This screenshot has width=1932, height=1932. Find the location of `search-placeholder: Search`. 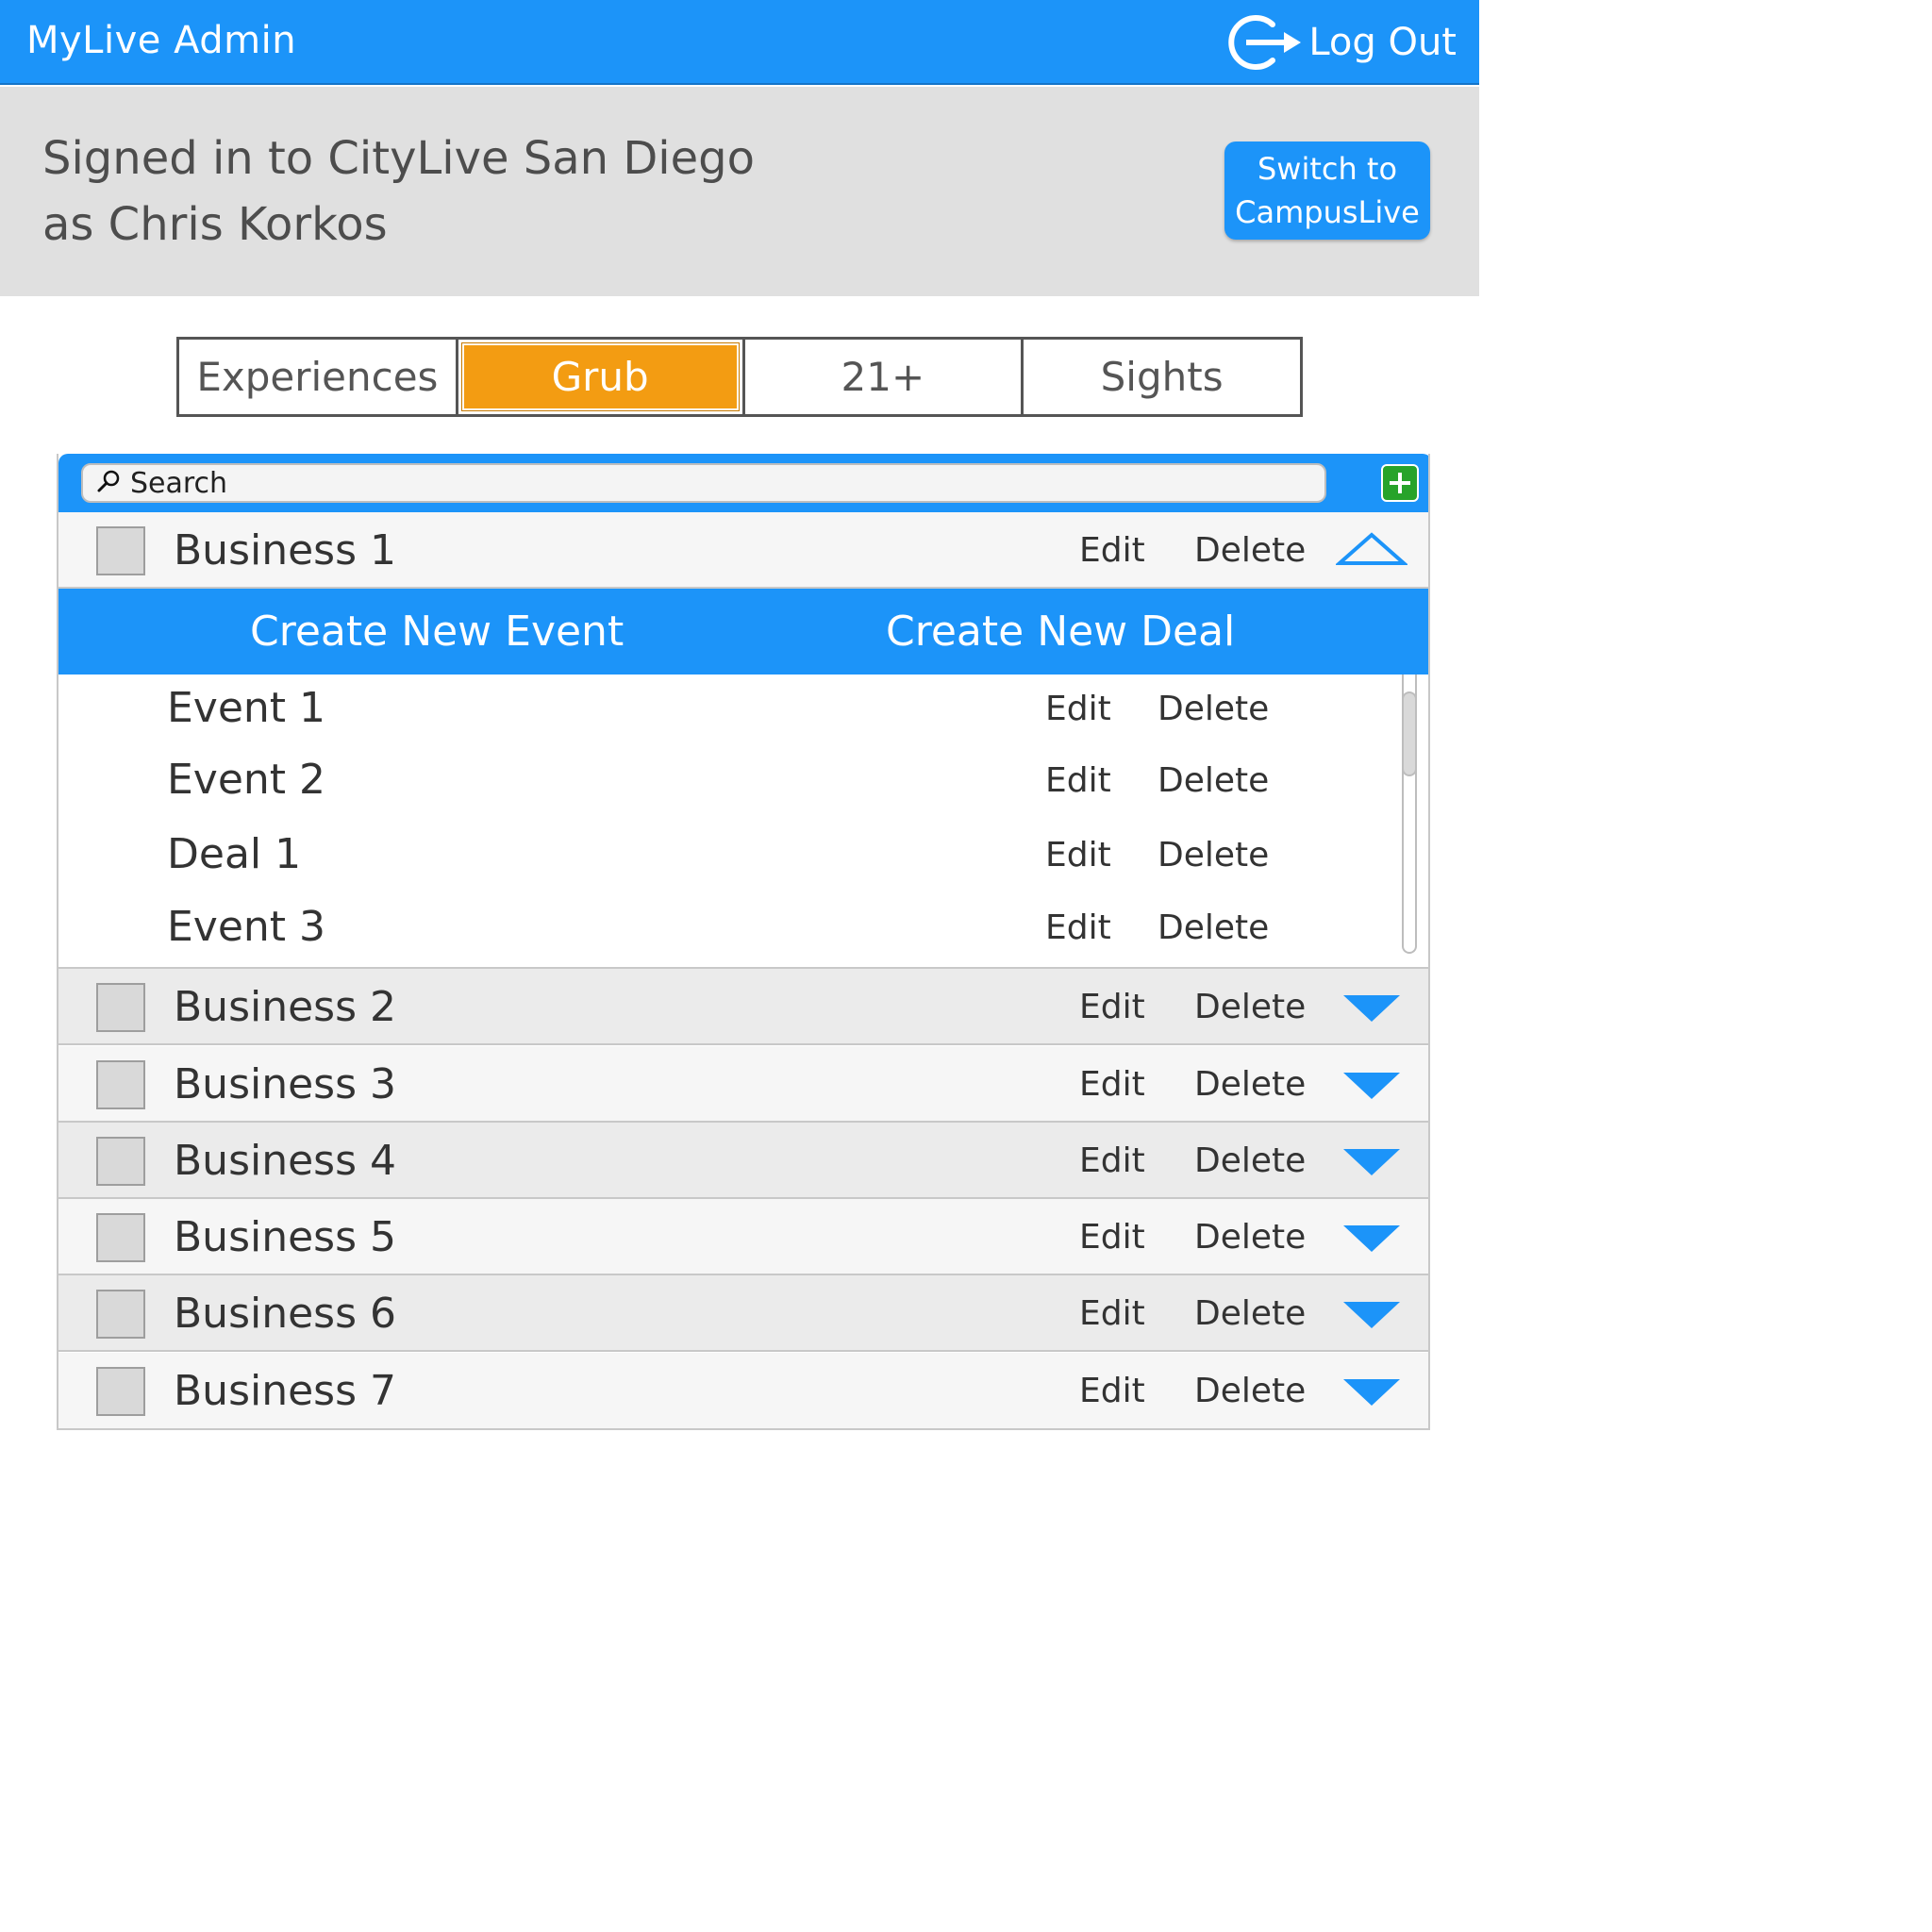

search-placeholder: Search is located at coordinates (179, 483).